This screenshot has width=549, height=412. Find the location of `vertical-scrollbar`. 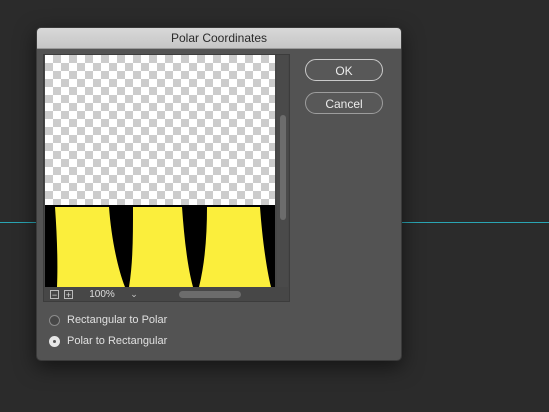

vertical-scrollbar is located at coordinates (282, 171).